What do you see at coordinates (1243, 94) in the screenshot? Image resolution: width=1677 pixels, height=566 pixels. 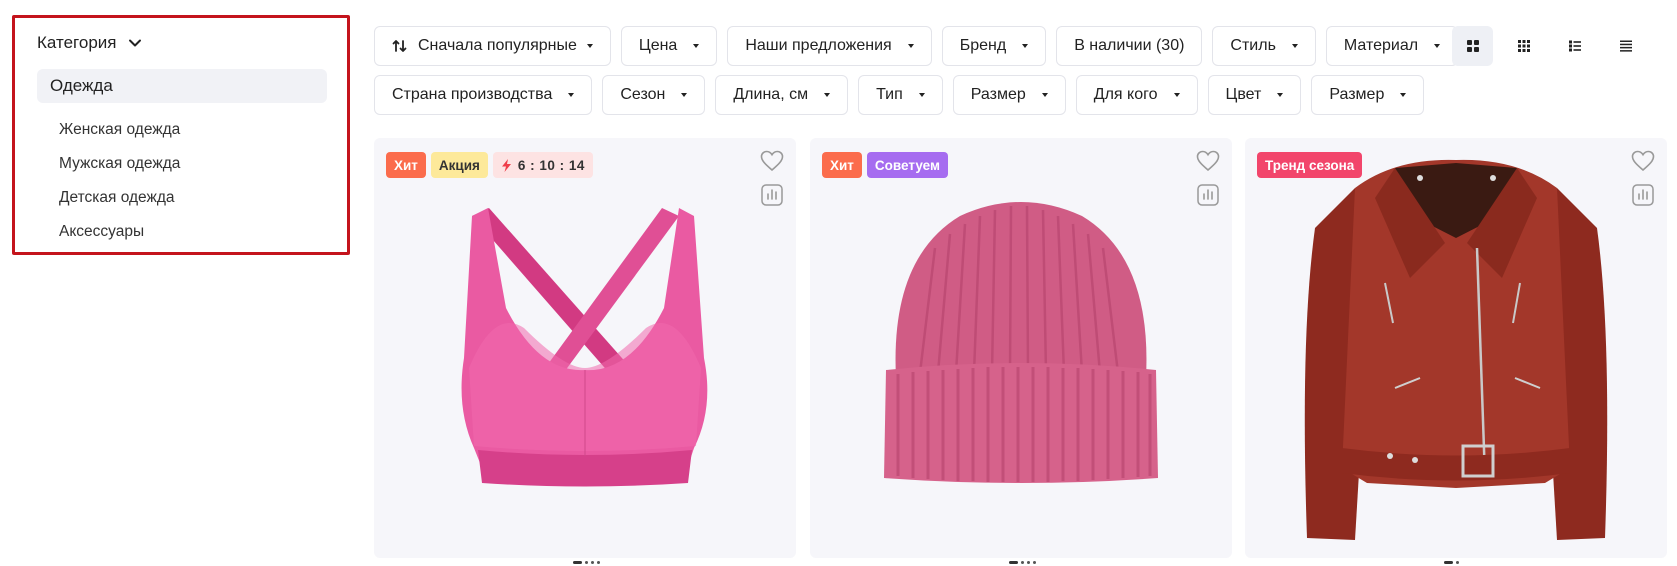 I see `filter-label: Цвет` at bounding box center [1243, 94].